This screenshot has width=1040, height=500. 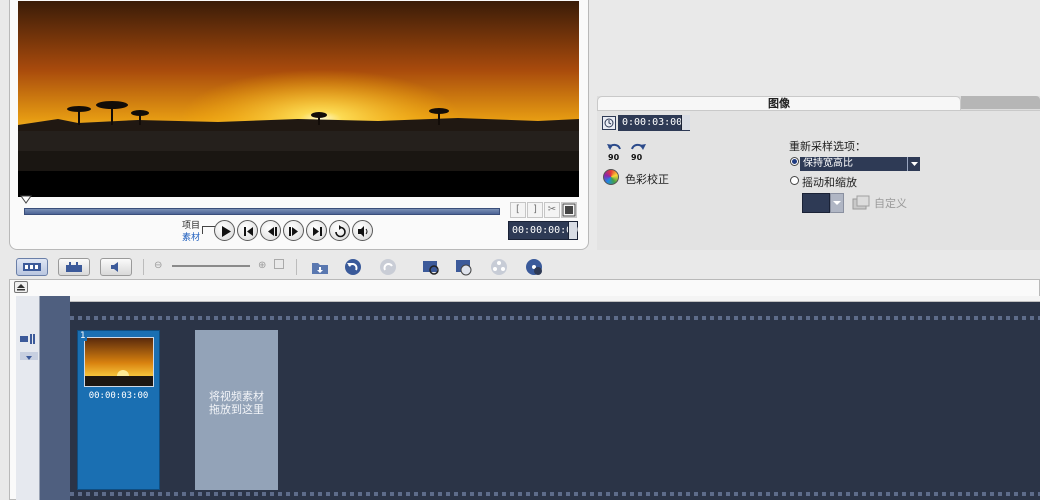 I want to click on customize-label: 自定义, so click(x=890, y=203).